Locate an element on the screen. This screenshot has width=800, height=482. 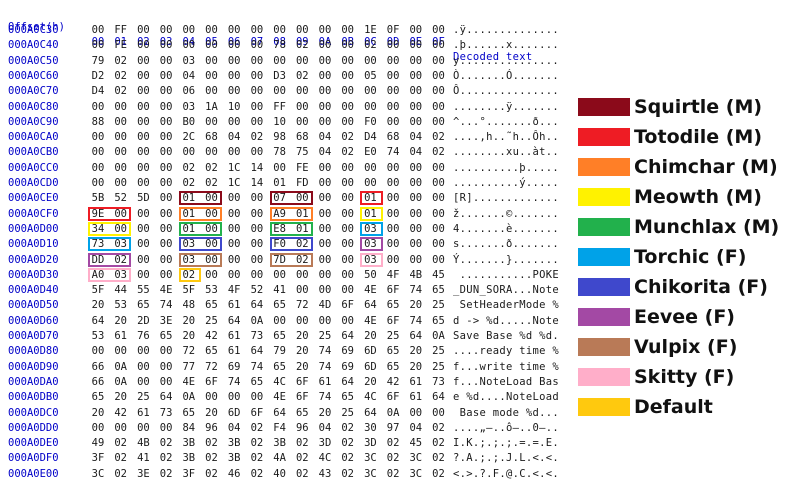
hex-byte: 4B is located at coordinates (143, 443).